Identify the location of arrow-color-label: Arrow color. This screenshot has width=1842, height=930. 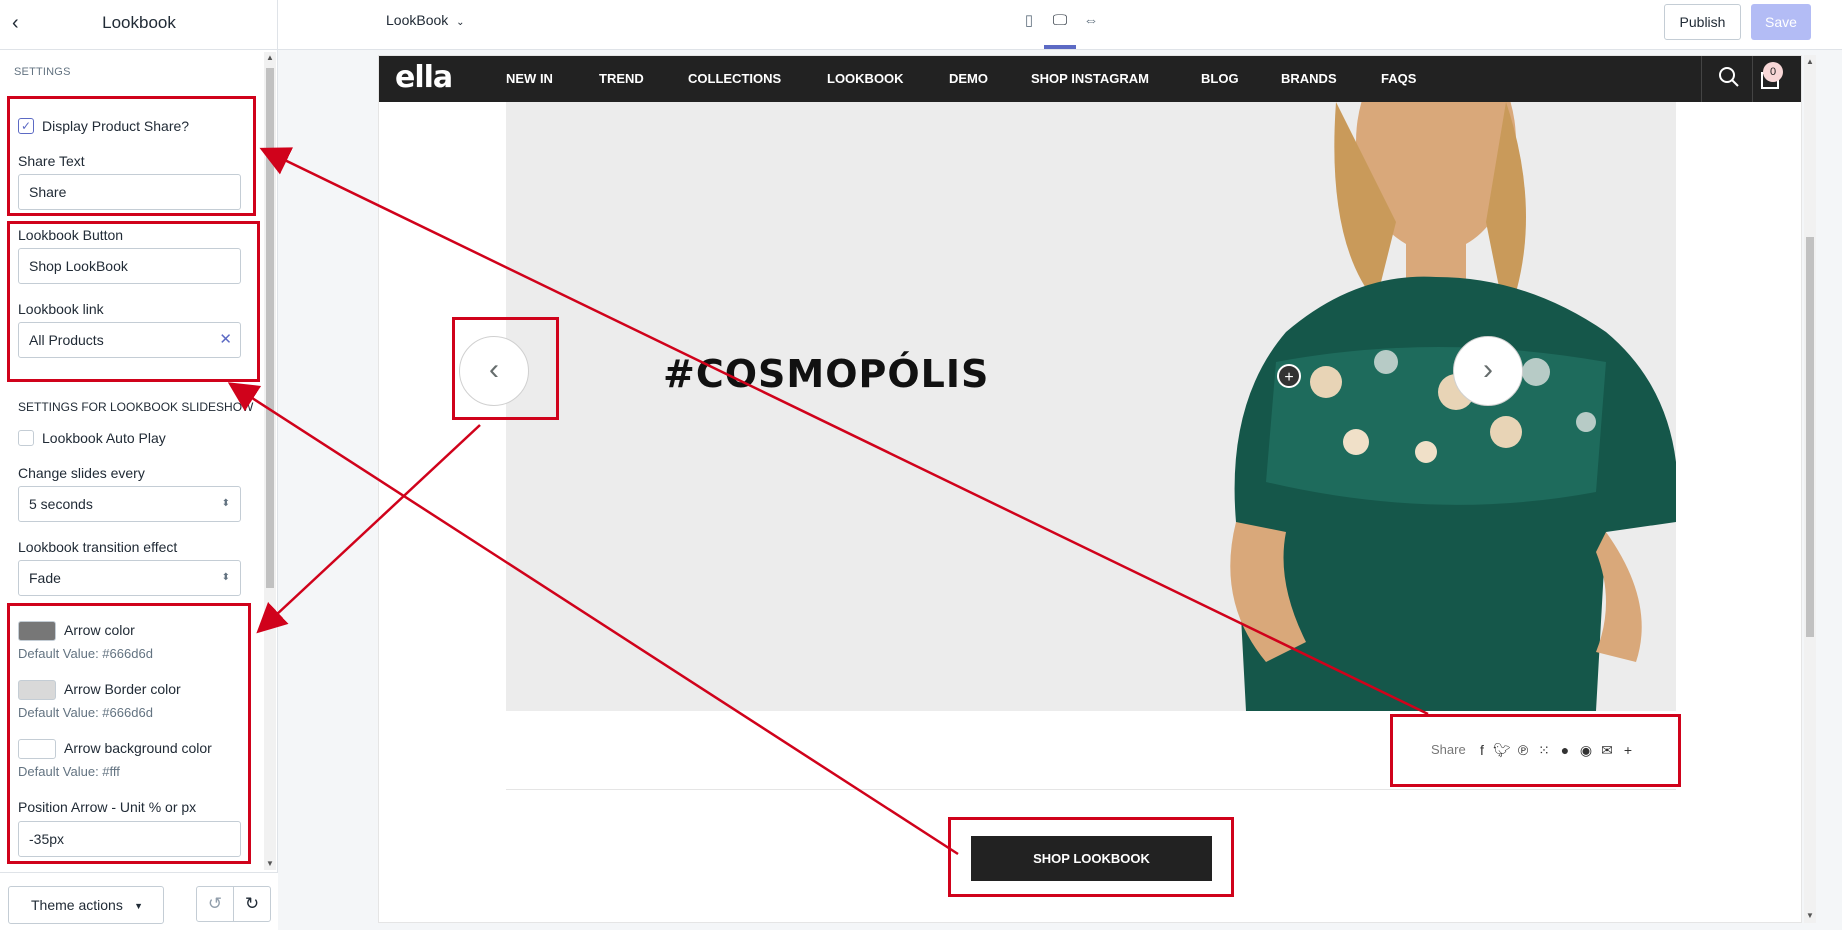
(99, 630).